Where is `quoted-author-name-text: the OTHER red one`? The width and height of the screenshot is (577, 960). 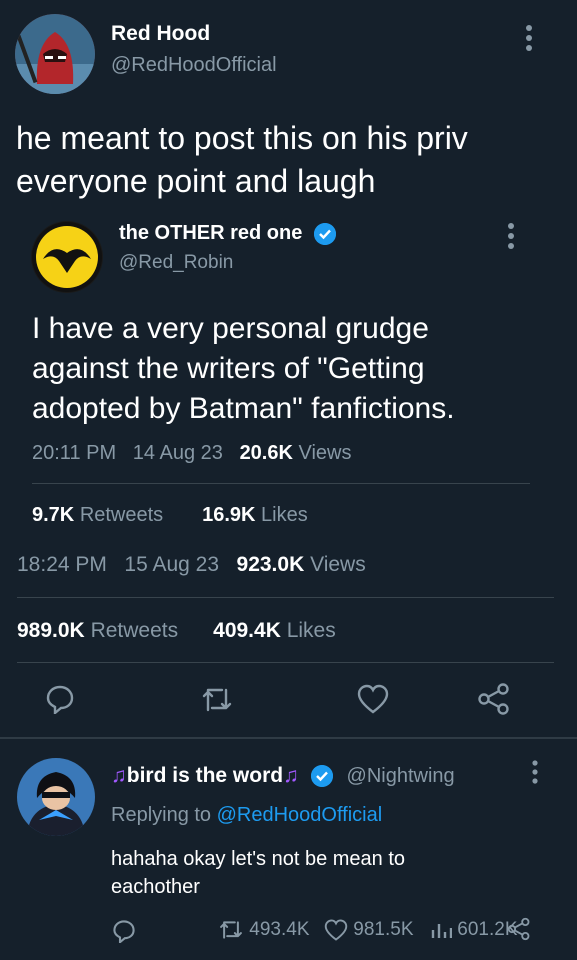
quoted-author-name-text: the OTHER red one is located at coordinates (211, 233).